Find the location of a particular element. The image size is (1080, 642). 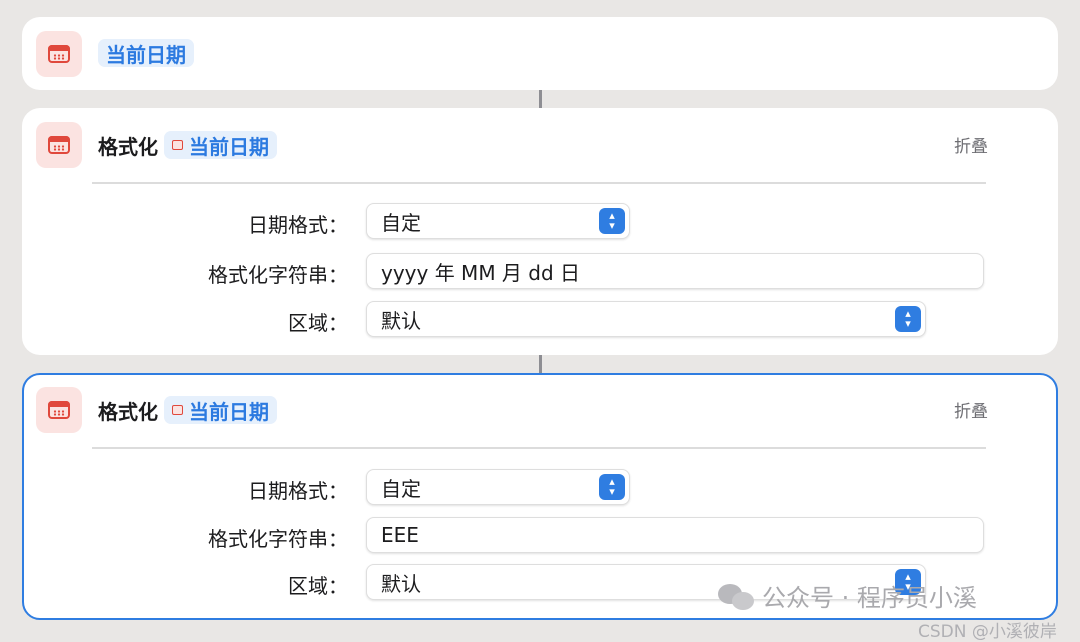

format-string-input: EEE is located at coordinates (675, 535).